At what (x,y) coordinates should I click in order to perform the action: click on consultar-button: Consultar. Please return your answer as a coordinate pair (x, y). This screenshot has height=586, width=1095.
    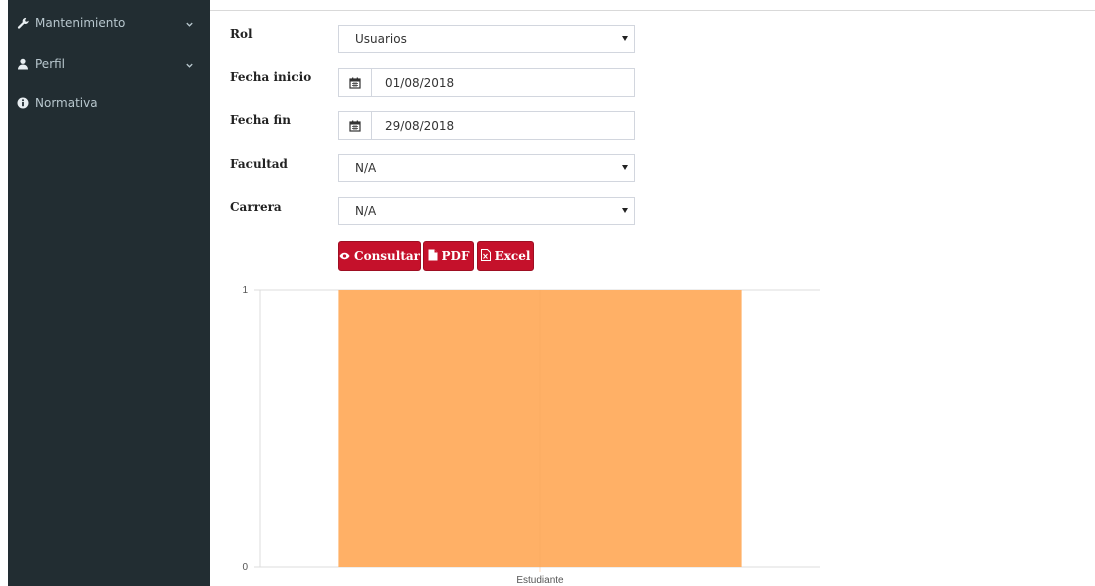
    Looking at the image, I should click on (379, 256).